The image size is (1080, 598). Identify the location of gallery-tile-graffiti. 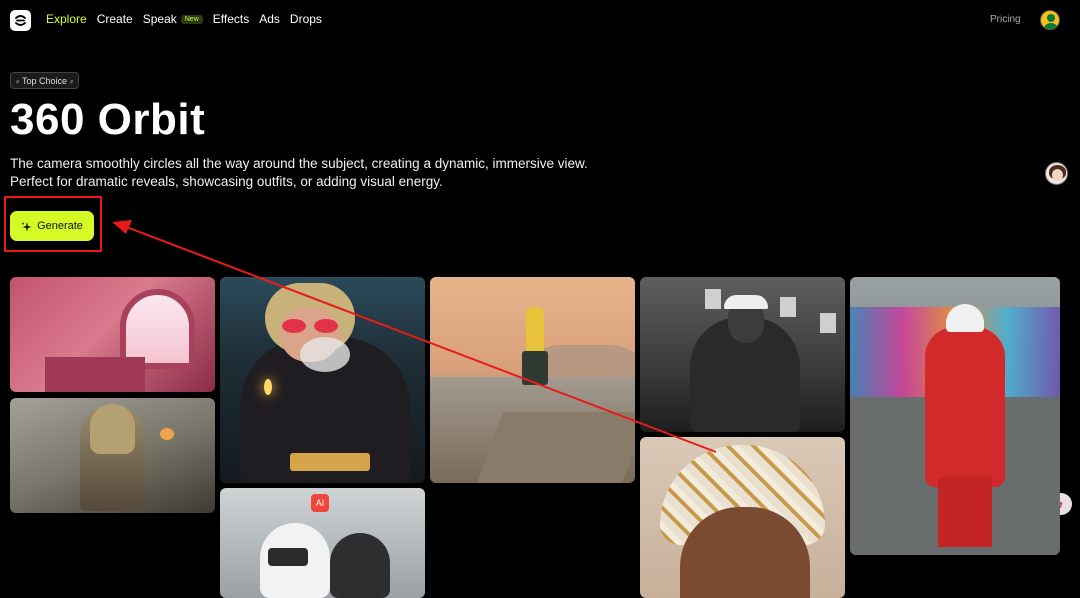
(955, 416).